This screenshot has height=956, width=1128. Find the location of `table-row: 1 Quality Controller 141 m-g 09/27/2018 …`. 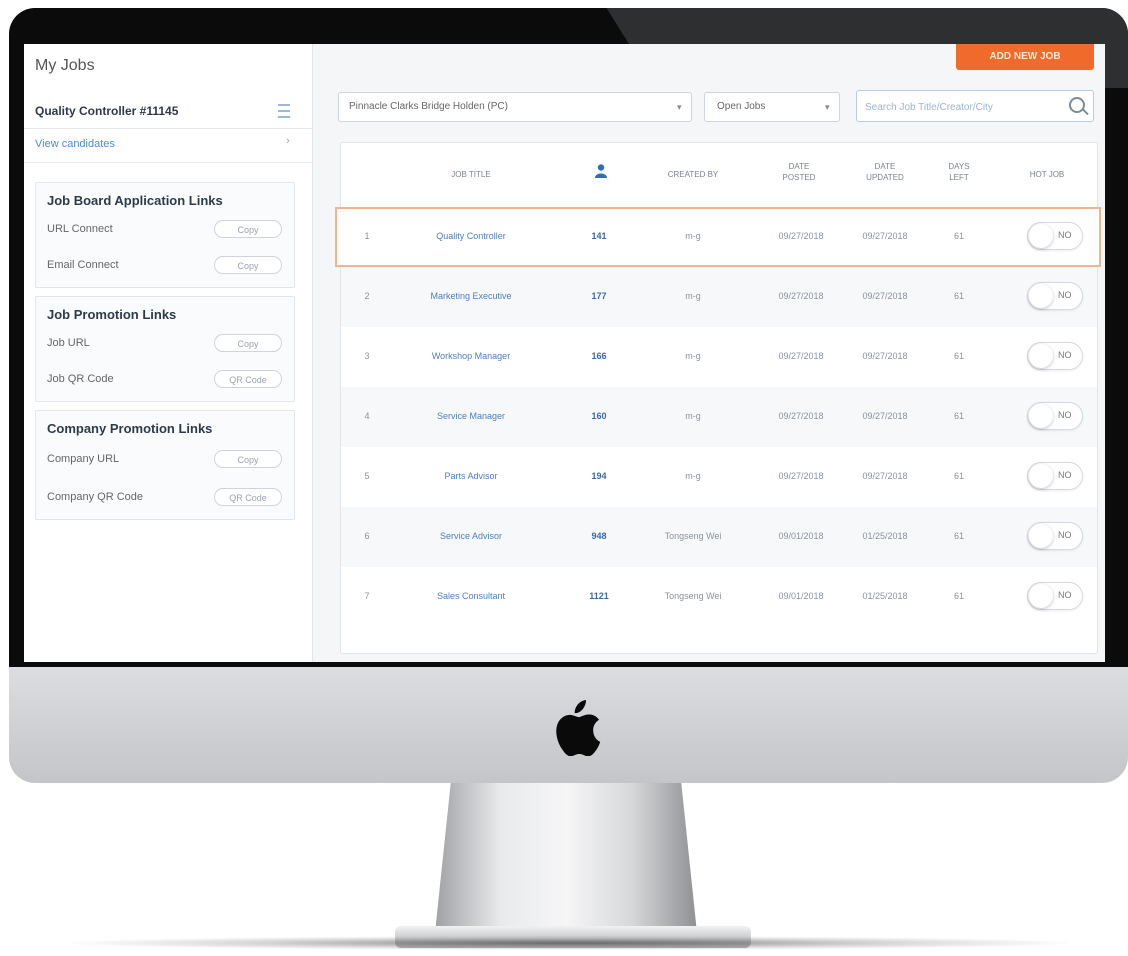

table-row: 1 Quality Controller 141 m-g 09/27/2018 … is located at coordinates (718, 237).